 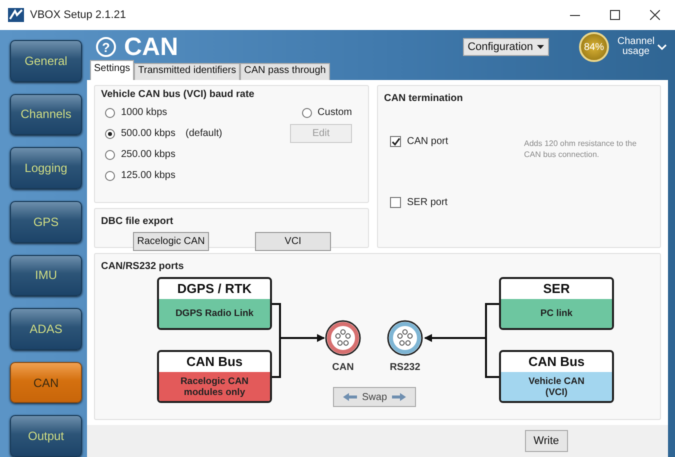 I want to click on group-title: CAN/RS232 ports, so click(x=142, y=266).